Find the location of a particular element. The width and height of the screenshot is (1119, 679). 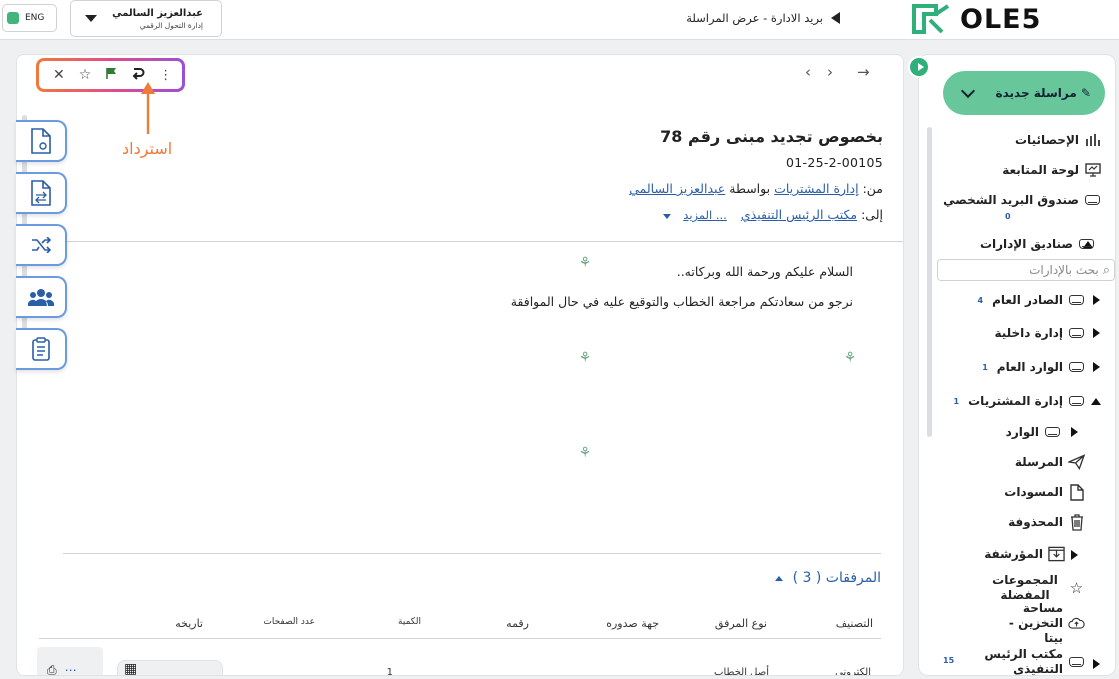

message-toolbar: ✕ ☆ ⋮ is located at coordinates (110, 75).